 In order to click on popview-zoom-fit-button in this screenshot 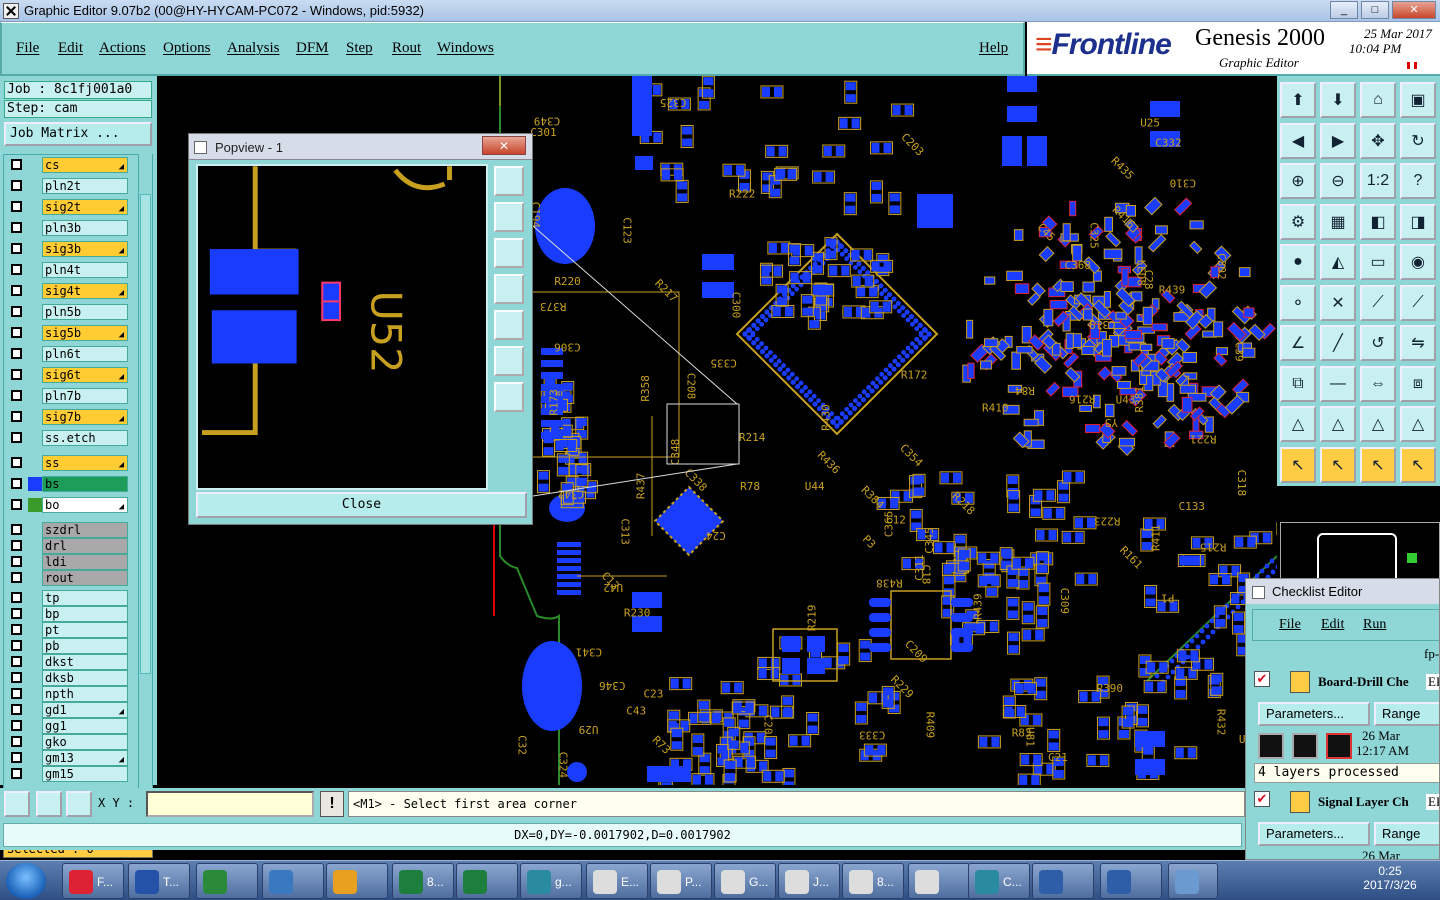, I will do `click(509, 181)`.